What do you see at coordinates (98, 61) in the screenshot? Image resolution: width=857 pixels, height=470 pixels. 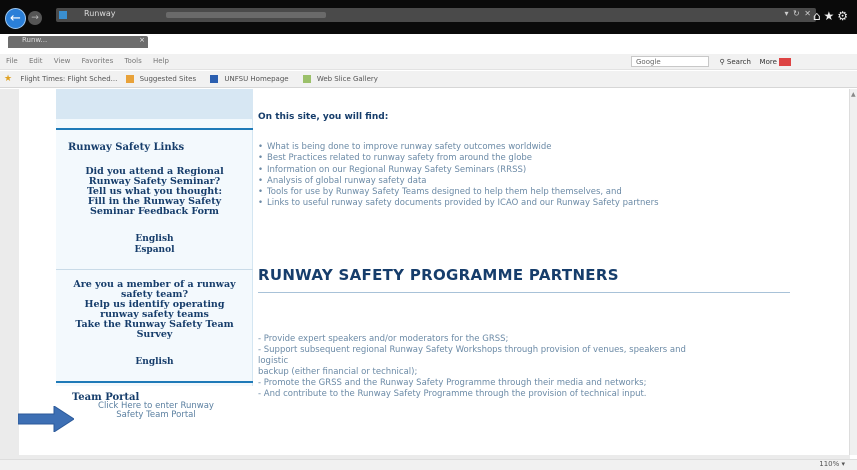 I see `menu-favorites: Favorites` at bounding box center [98, 61].